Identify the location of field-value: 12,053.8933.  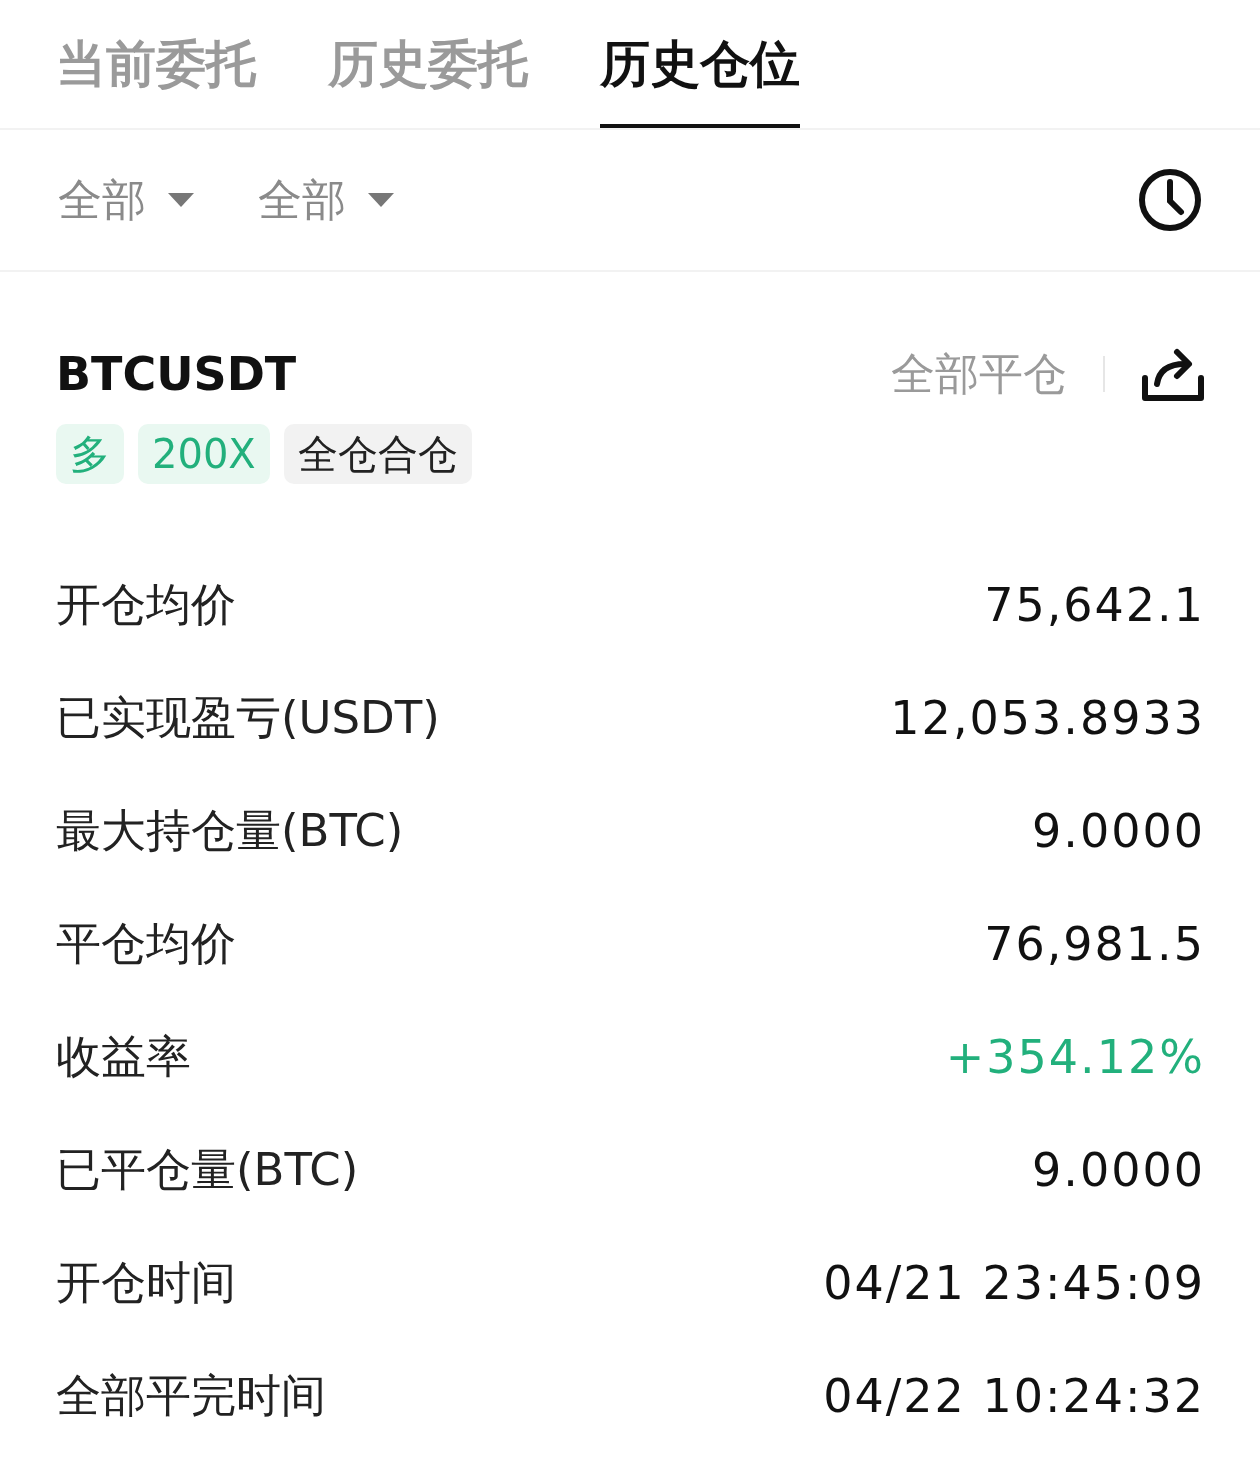
(1047, 717).